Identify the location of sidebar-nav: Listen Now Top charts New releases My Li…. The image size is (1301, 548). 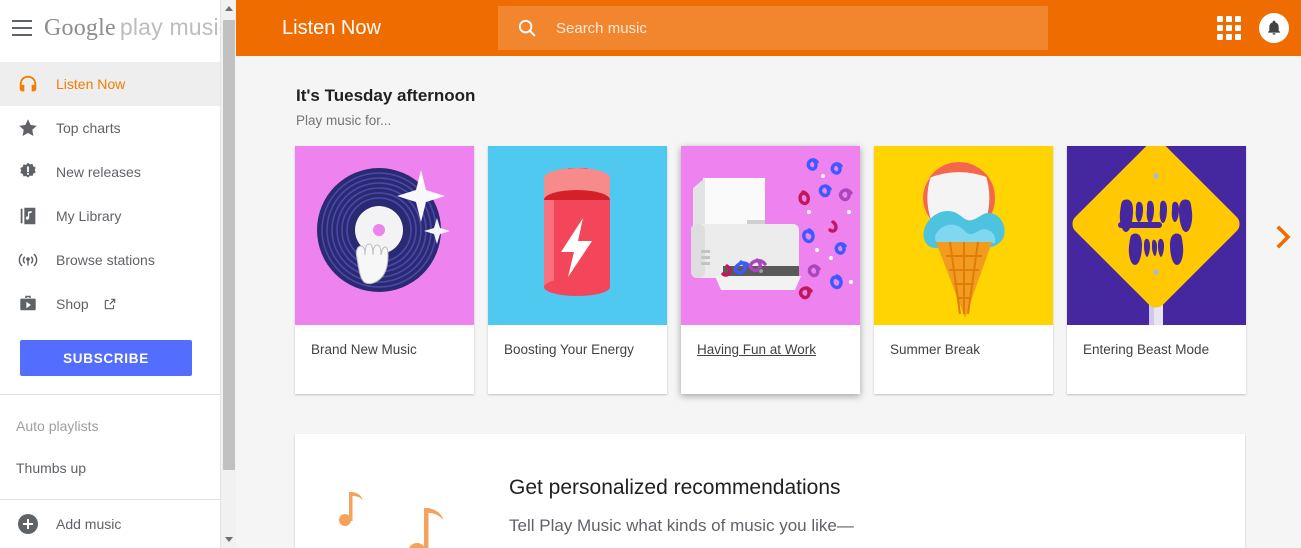
(110, 191).